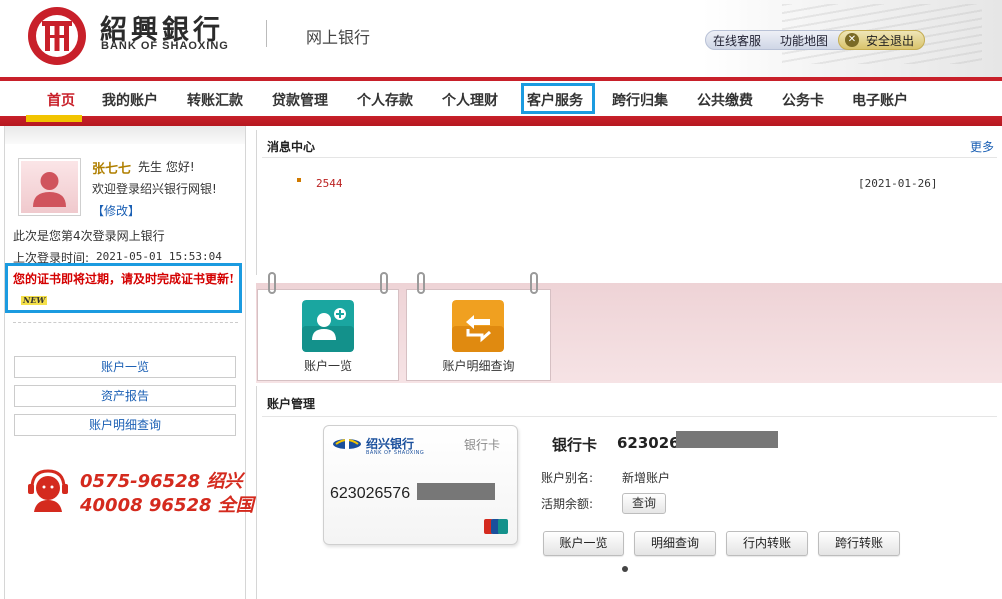 The height and width of the screenshot is (599, 1002). Describe the element at coordinates (328, 365) in the screenshot. I see `shortcut-label-account-overview: 账户一览` at that location.